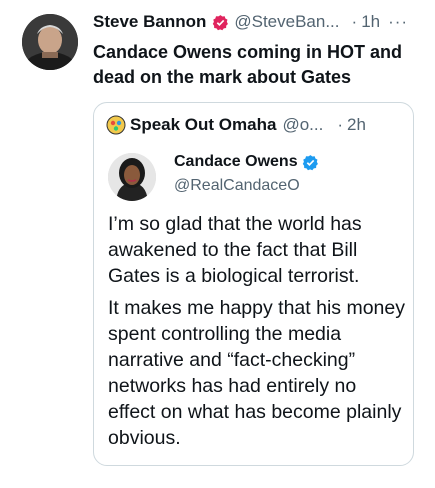 The width and height of the screenshot is (435, 488). I want to click on quoted-tweet-header: Speak Out Omaha @o... · 2h, so click(256, 125).